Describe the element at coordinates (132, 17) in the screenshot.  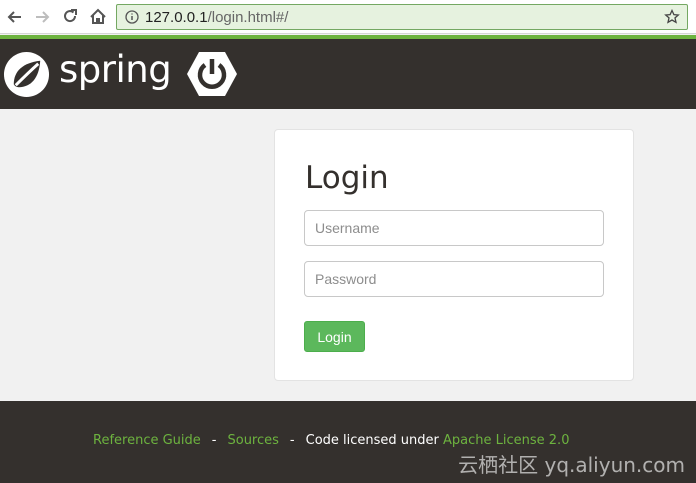
I see `info-icon` at that location.